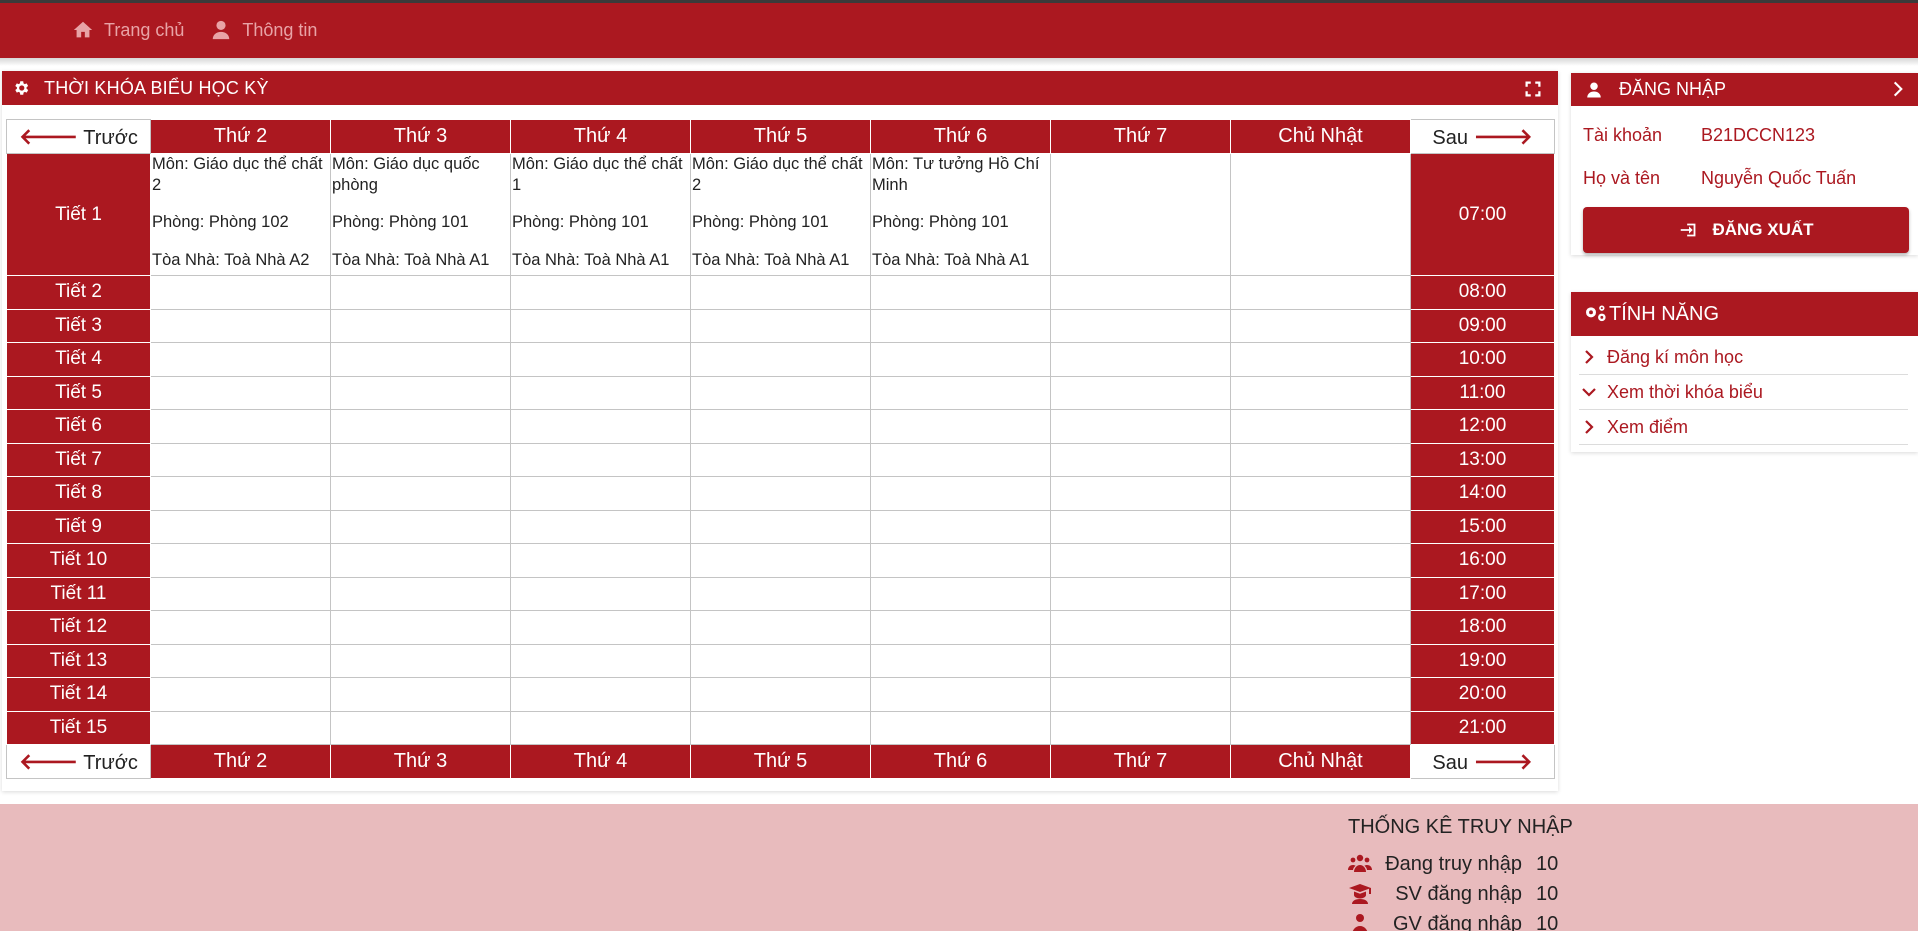 The image size is (1918, 931). I want to click on feature-view-schedule: Xem thời khóa biểu, so click(1743, 392).